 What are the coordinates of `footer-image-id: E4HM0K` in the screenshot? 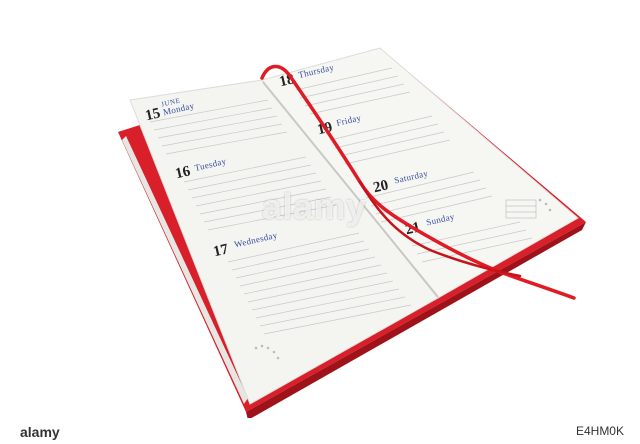 It's located at (599, 431).